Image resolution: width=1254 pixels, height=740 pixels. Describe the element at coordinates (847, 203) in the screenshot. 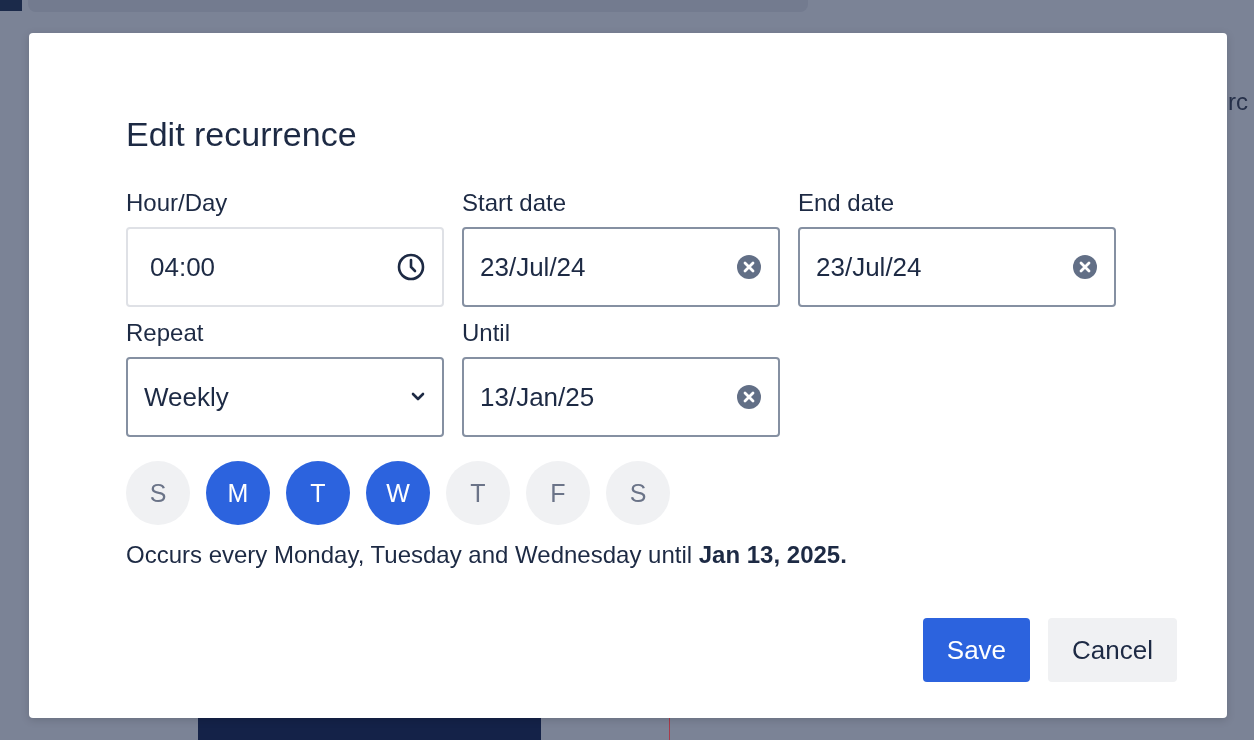

I see `field-label: End date` at that location.